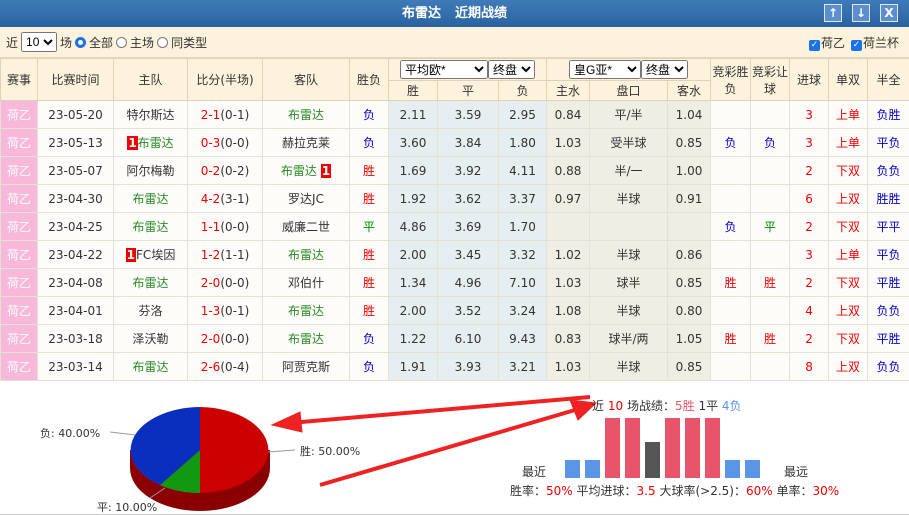 The image size is (909, 515). What do you see at coordinates (826, 42) in the screenshot?
I see `checkbox-eerste-divisie: ✓ 荷乙` at bounding box center [826, 42].